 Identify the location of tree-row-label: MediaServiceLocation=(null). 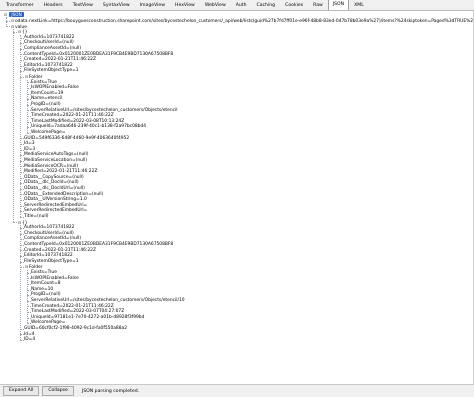
(56, 160).